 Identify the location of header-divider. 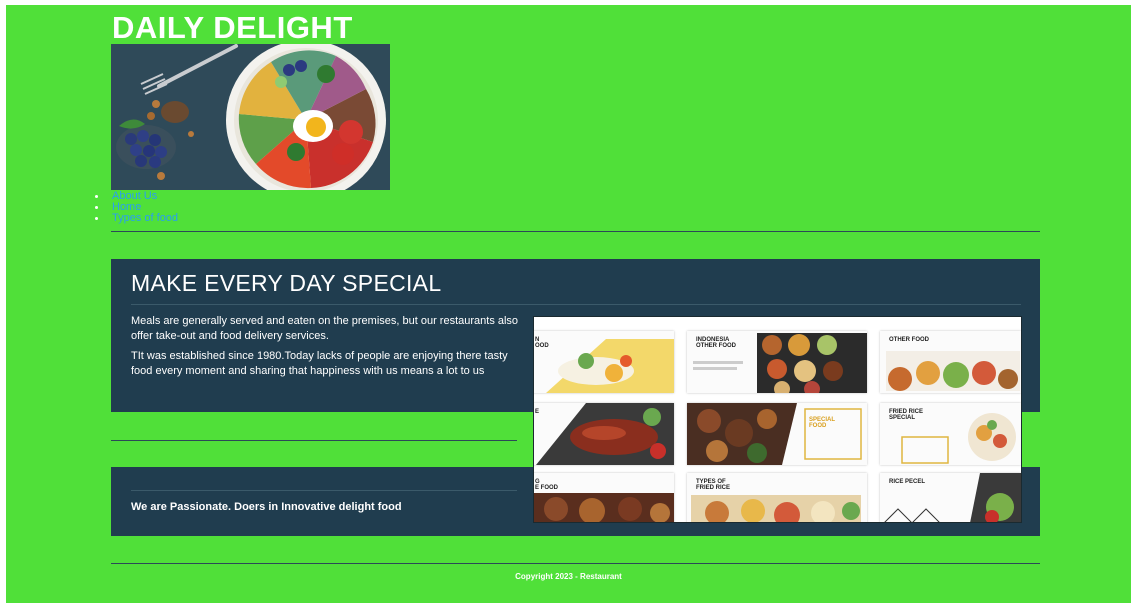
(575, 231).